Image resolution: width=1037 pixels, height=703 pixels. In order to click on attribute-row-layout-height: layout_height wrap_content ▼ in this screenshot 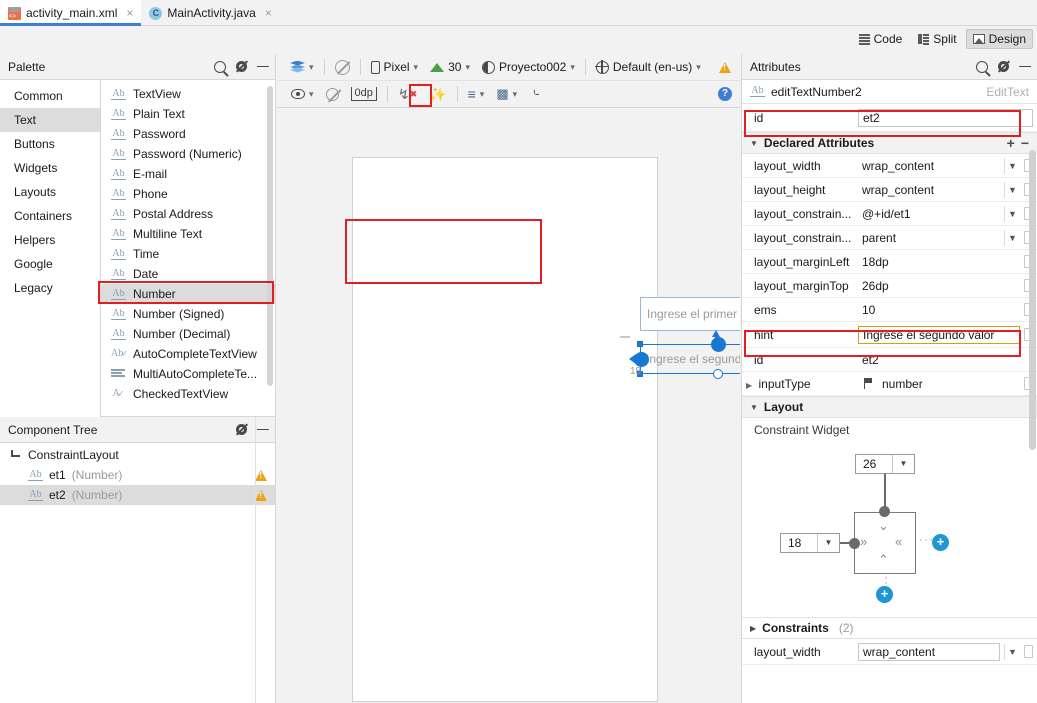, I will do `click(889, 190)`.